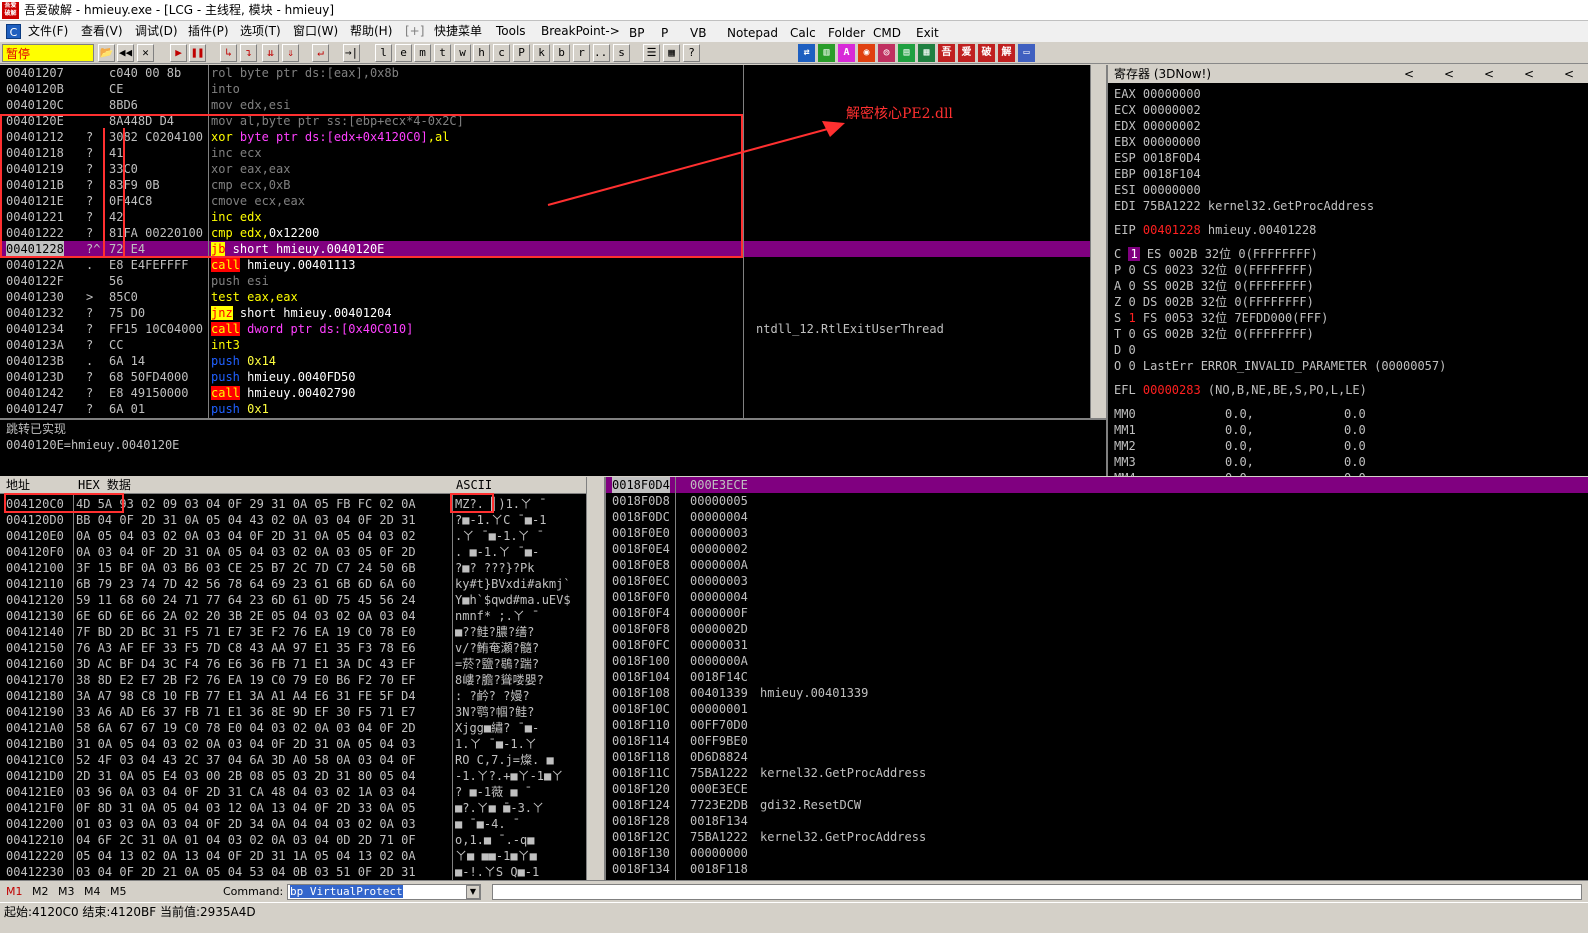 This screenshot has height=933, width=1588. What do you see at coordinates (946, 53) in the screenshot?
I see `wu-icon: 吾` at bounding box center [946, 53].